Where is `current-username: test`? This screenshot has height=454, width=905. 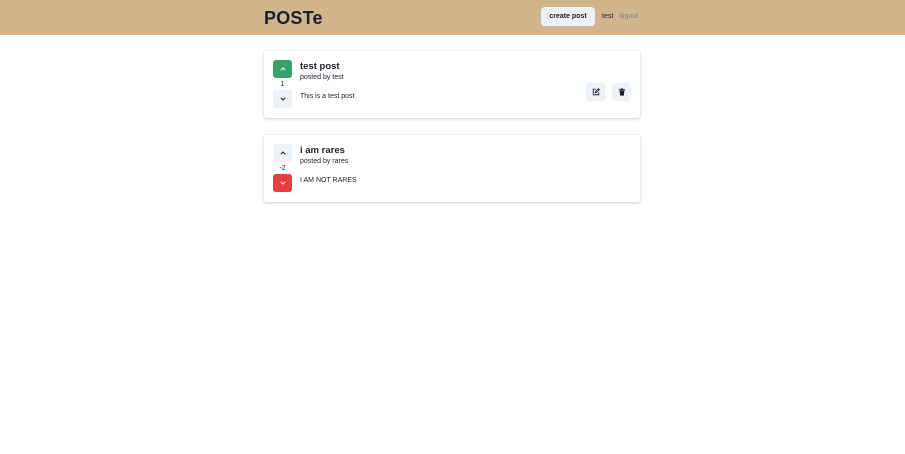
current-username: test is located at coordinates (608, 16).